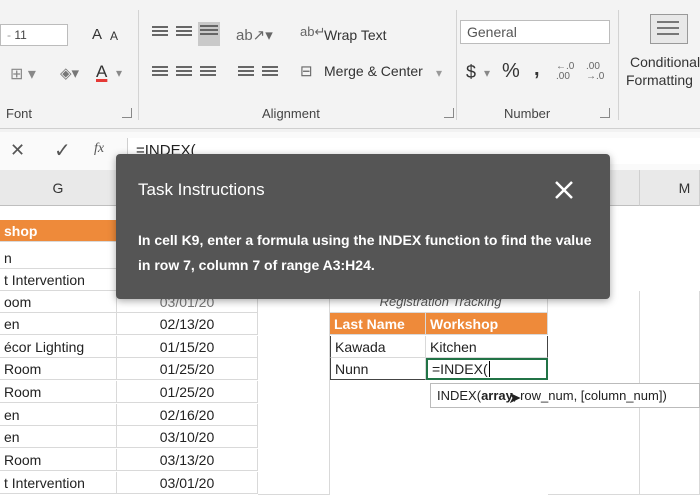  Describe the element at coordinates (527, 113) in the screenshot. I see `group-label-number: Number` at that location.